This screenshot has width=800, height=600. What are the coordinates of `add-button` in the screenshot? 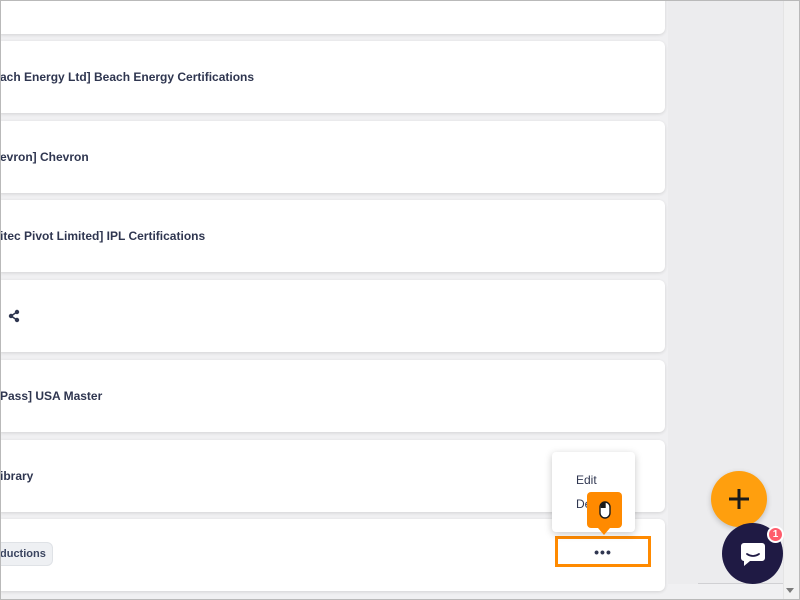 It's located at (739, 499).